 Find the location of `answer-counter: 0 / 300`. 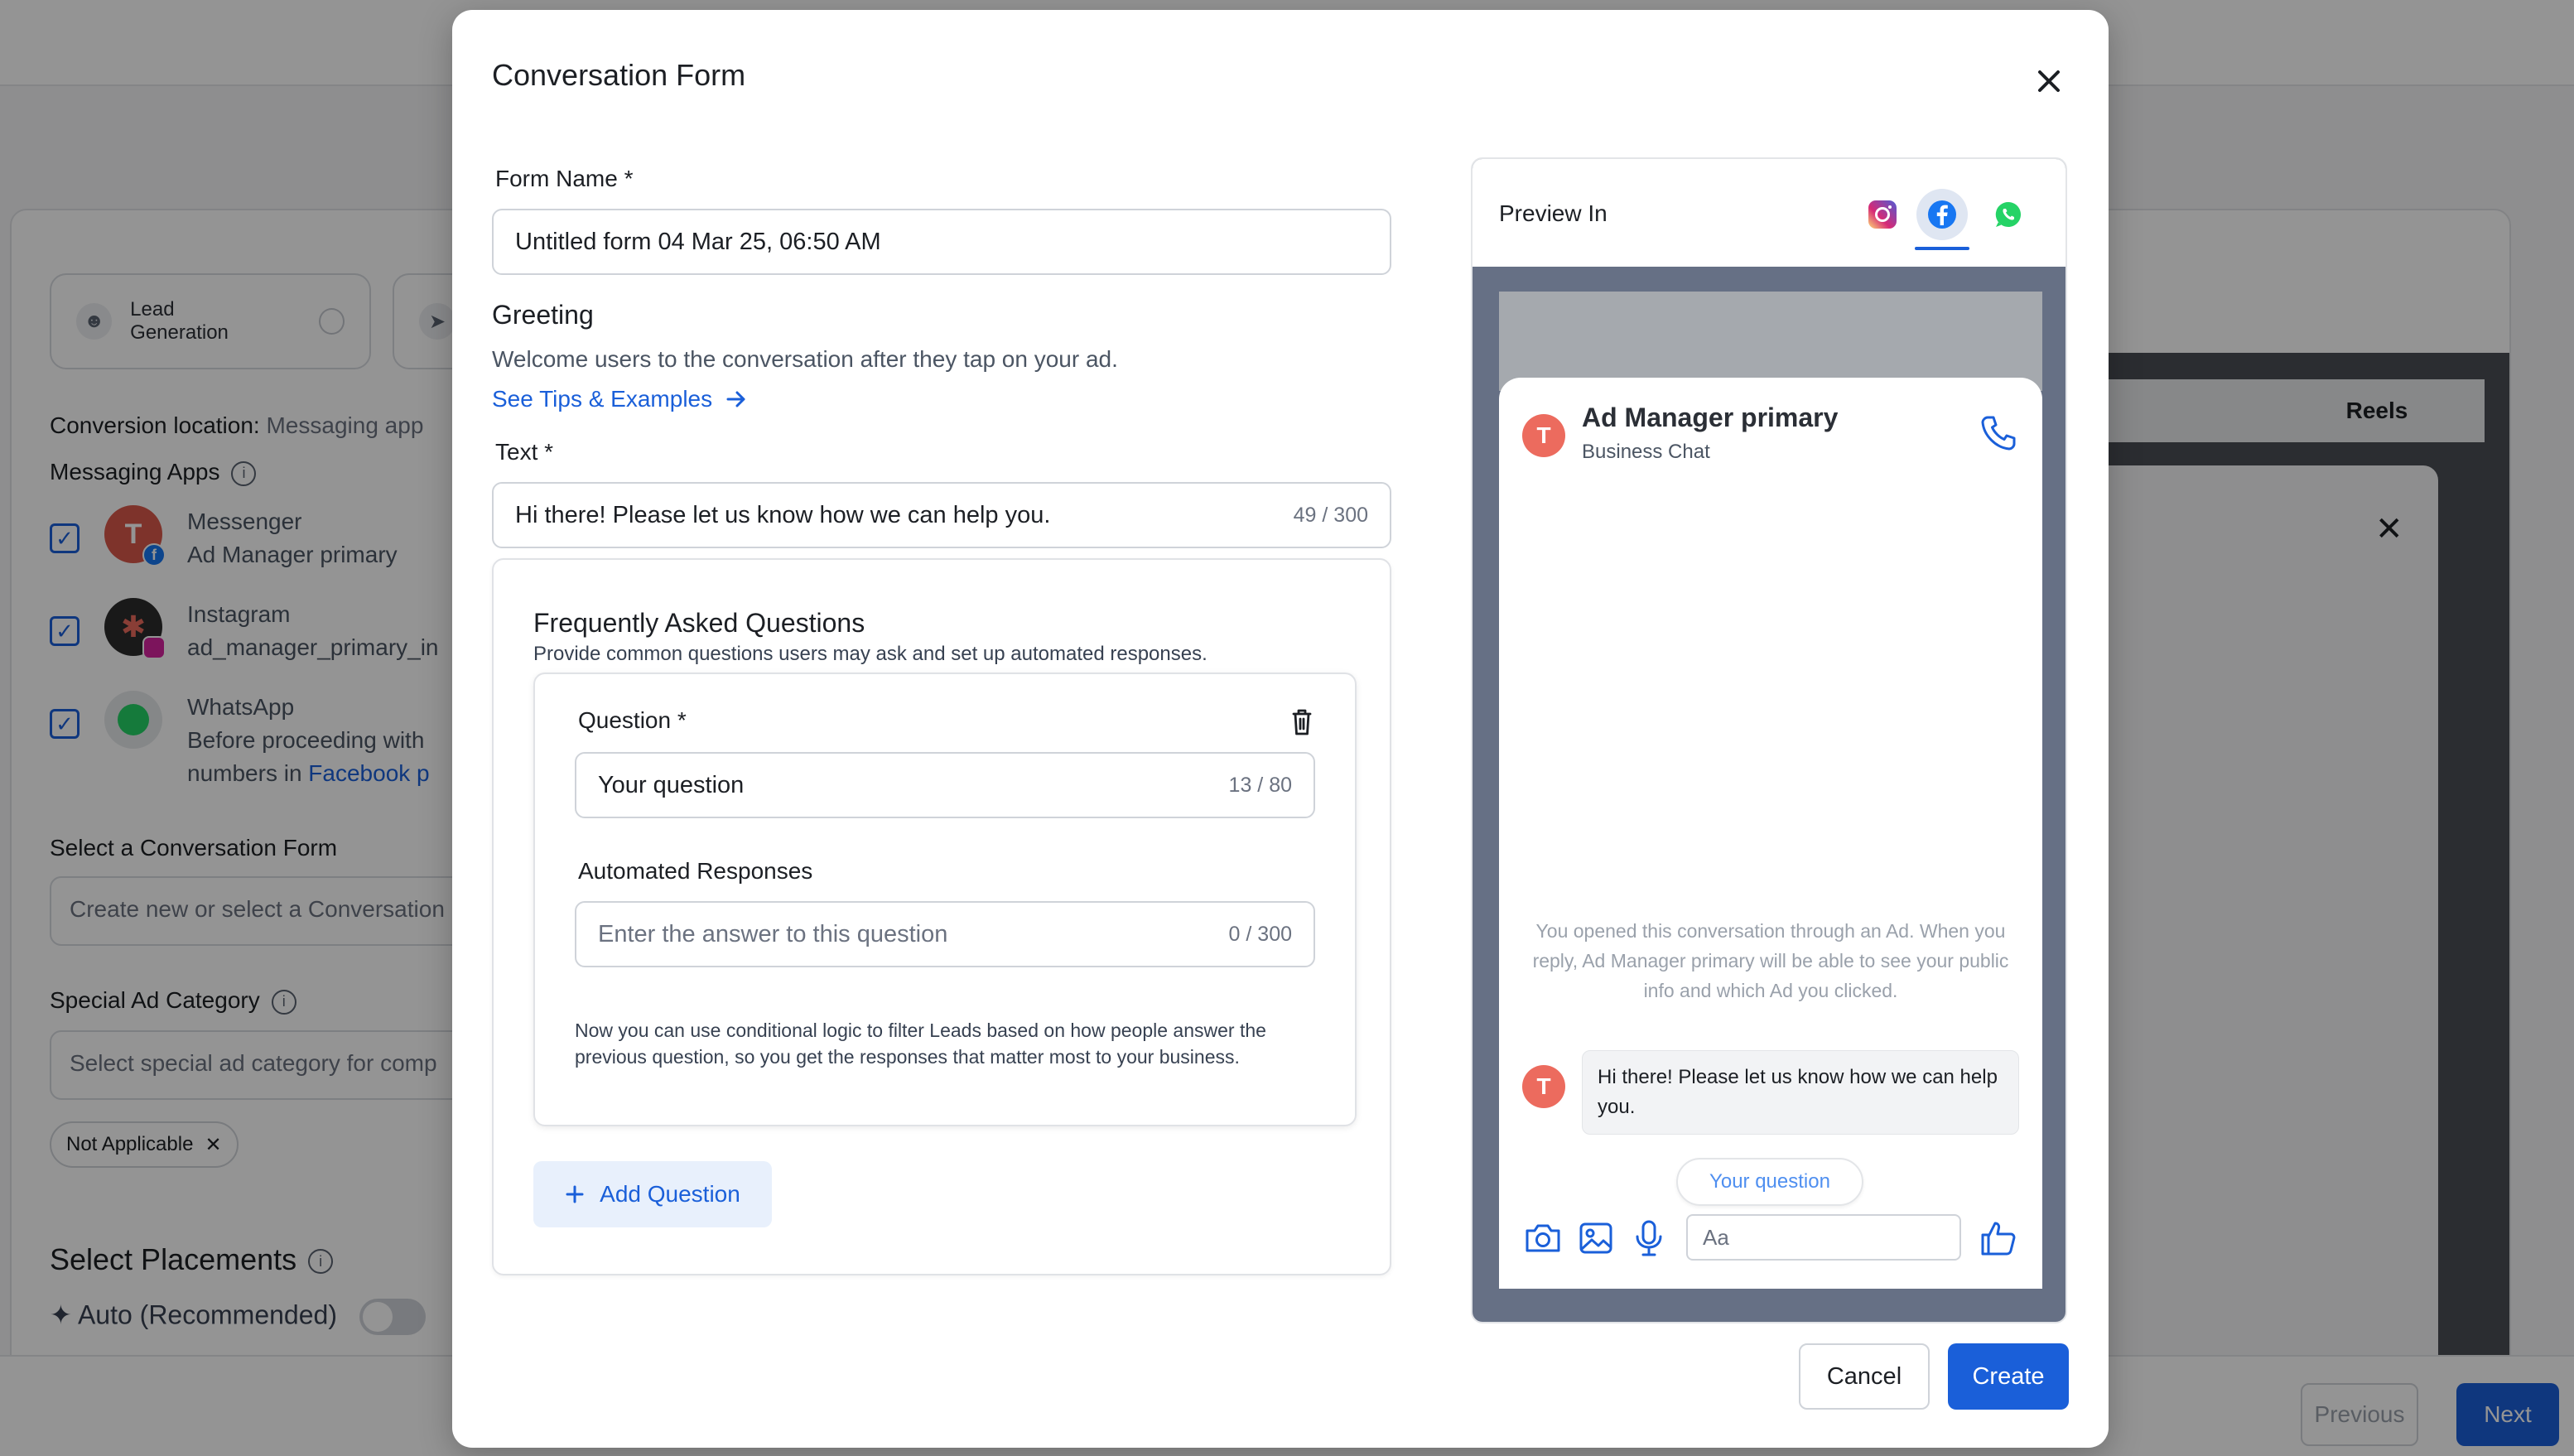

answer-counter: 0 / 300 is located at coordinates (1260, 934).